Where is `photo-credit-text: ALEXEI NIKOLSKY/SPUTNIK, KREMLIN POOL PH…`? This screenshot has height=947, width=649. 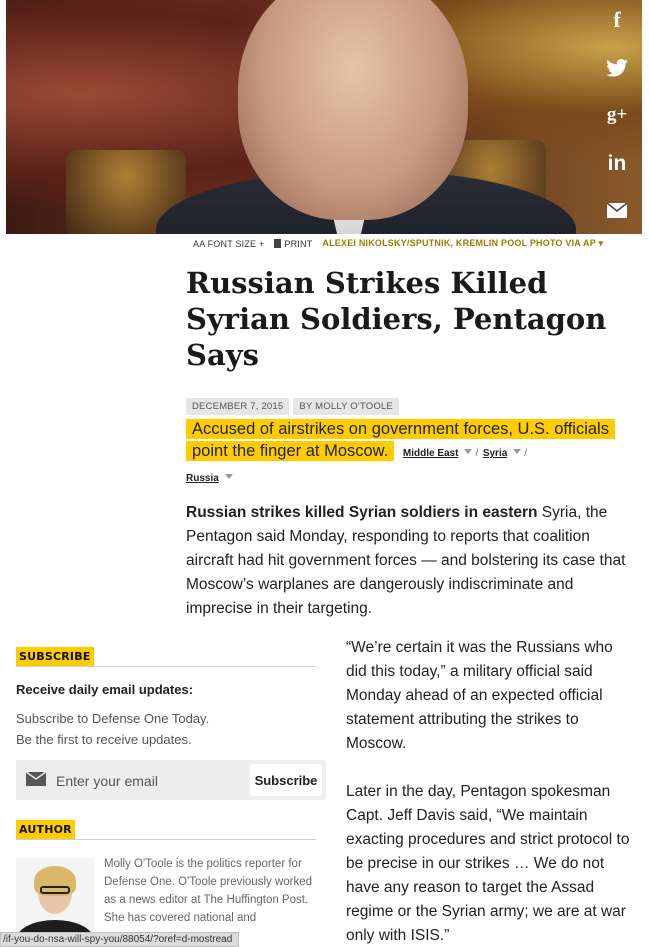
photo-credit-text: ALEXEI NIKOLSKY/SPUTNIK, KREMLIN POOL PH… is located at coordinates (459, 243).